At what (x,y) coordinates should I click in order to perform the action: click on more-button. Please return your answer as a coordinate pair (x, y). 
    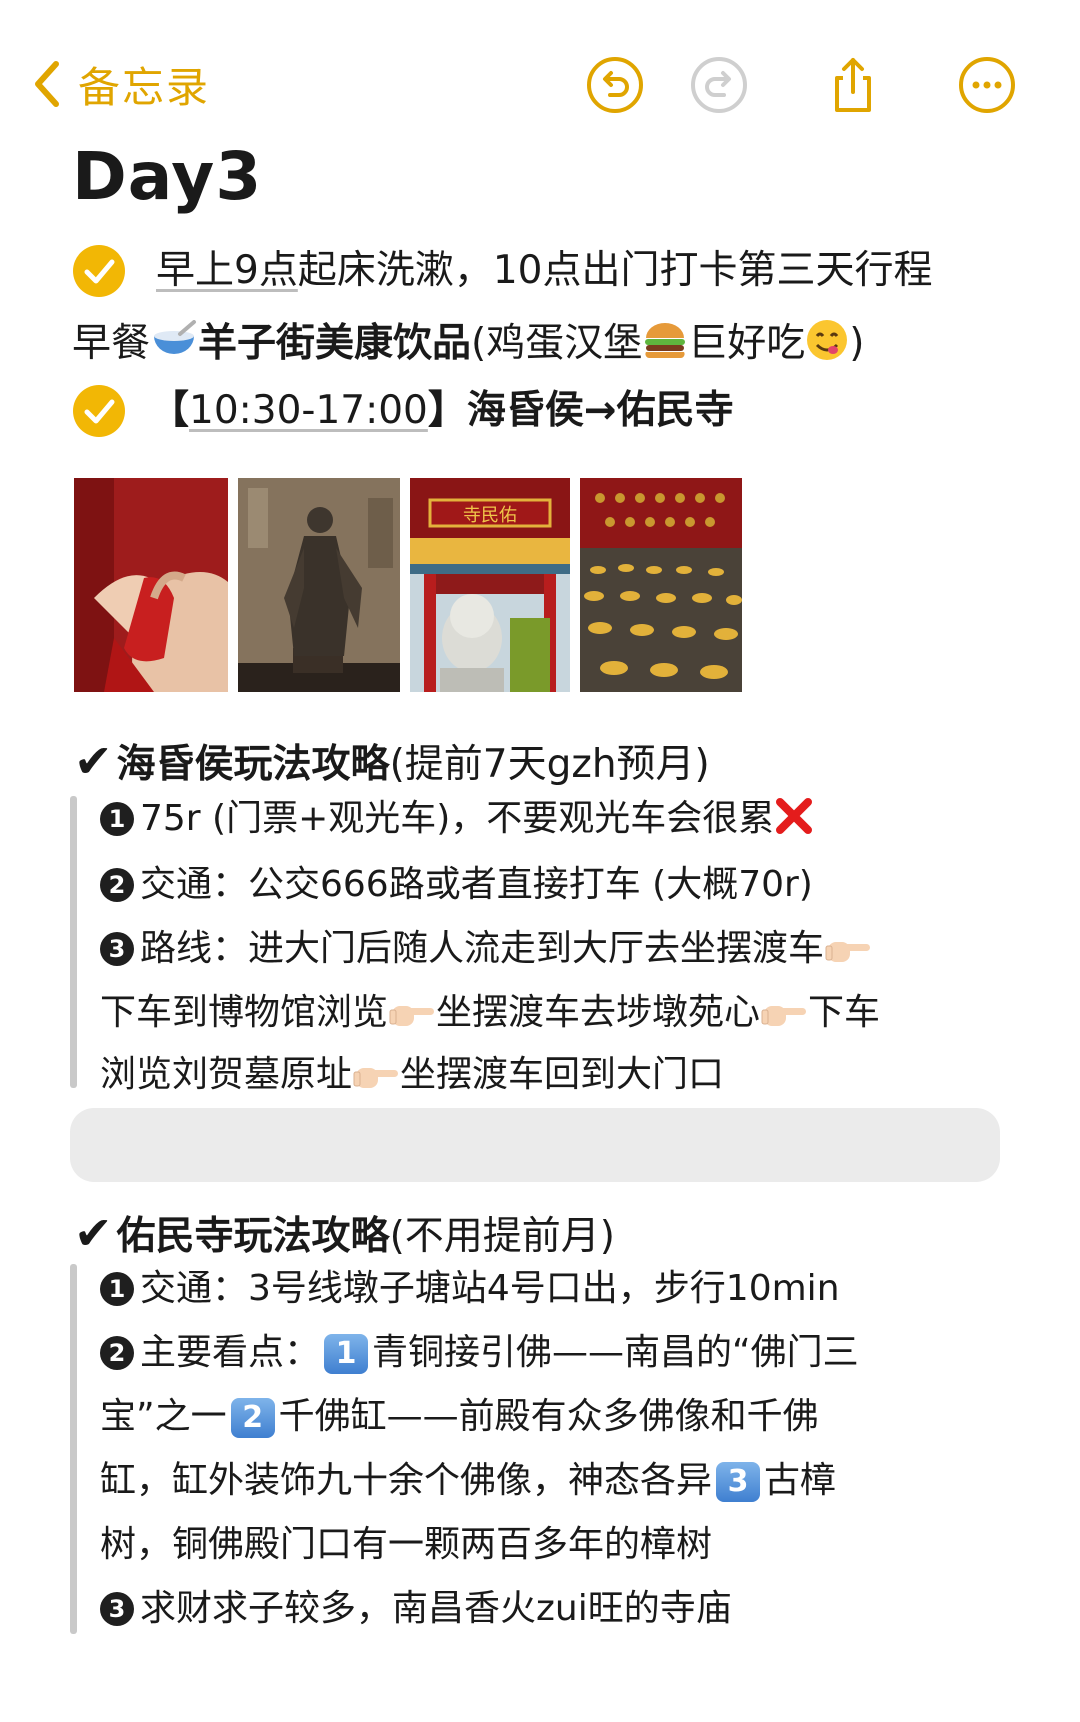
    Looking at the image, I should click on (987, 85).